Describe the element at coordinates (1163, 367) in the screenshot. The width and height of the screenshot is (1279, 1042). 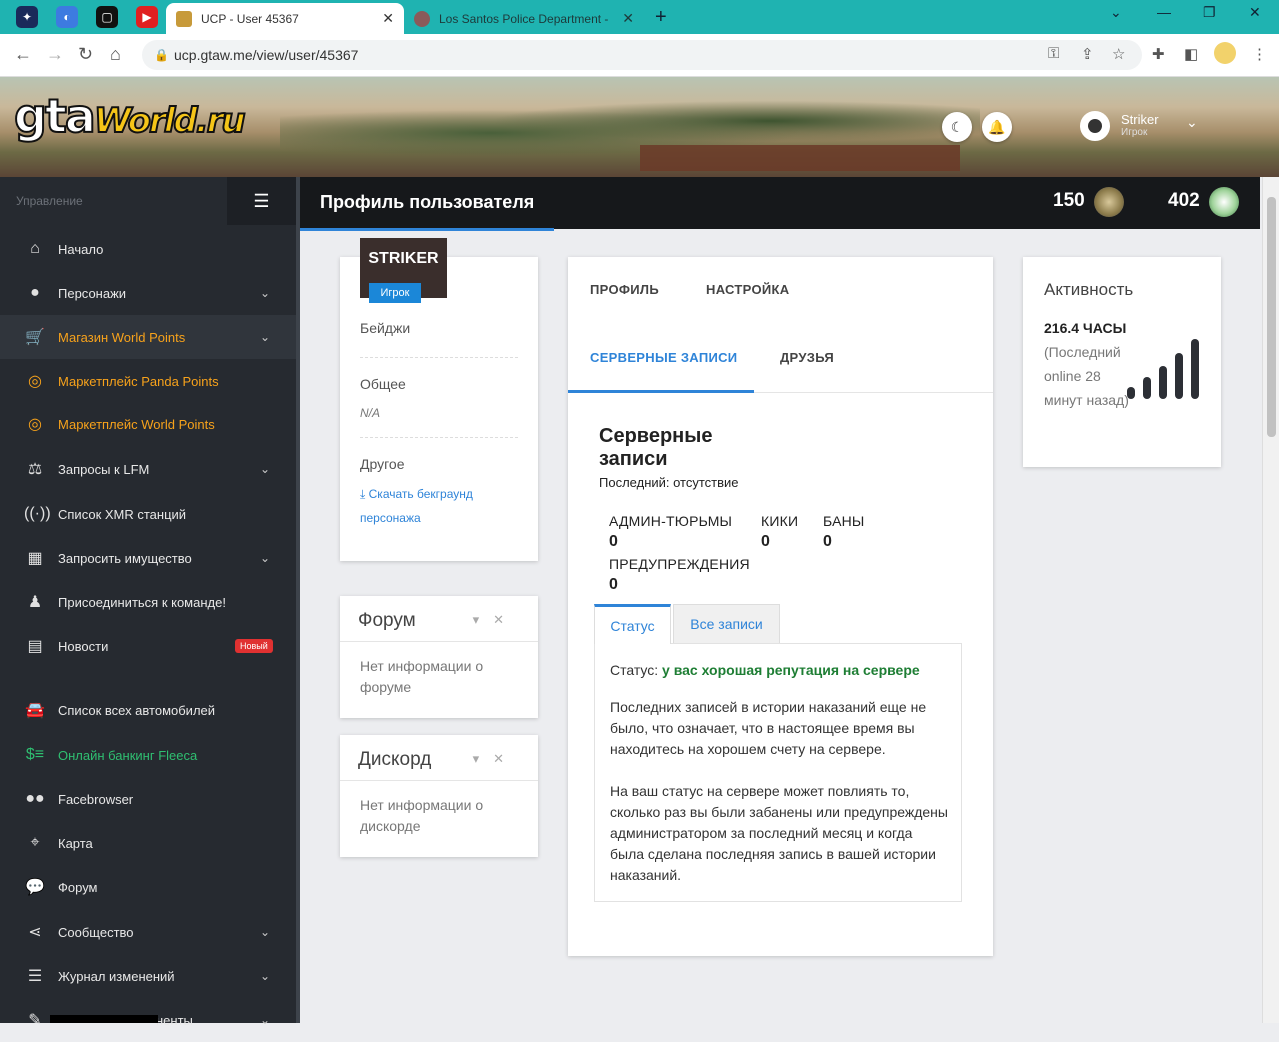
I see `signal-bars-icon` at that location.